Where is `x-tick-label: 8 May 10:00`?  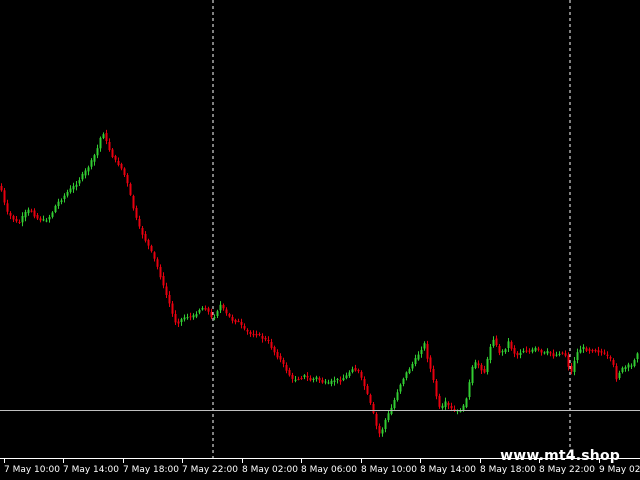 x-tick-label: 8 May 10:00 is located at coordinates (389, 470).